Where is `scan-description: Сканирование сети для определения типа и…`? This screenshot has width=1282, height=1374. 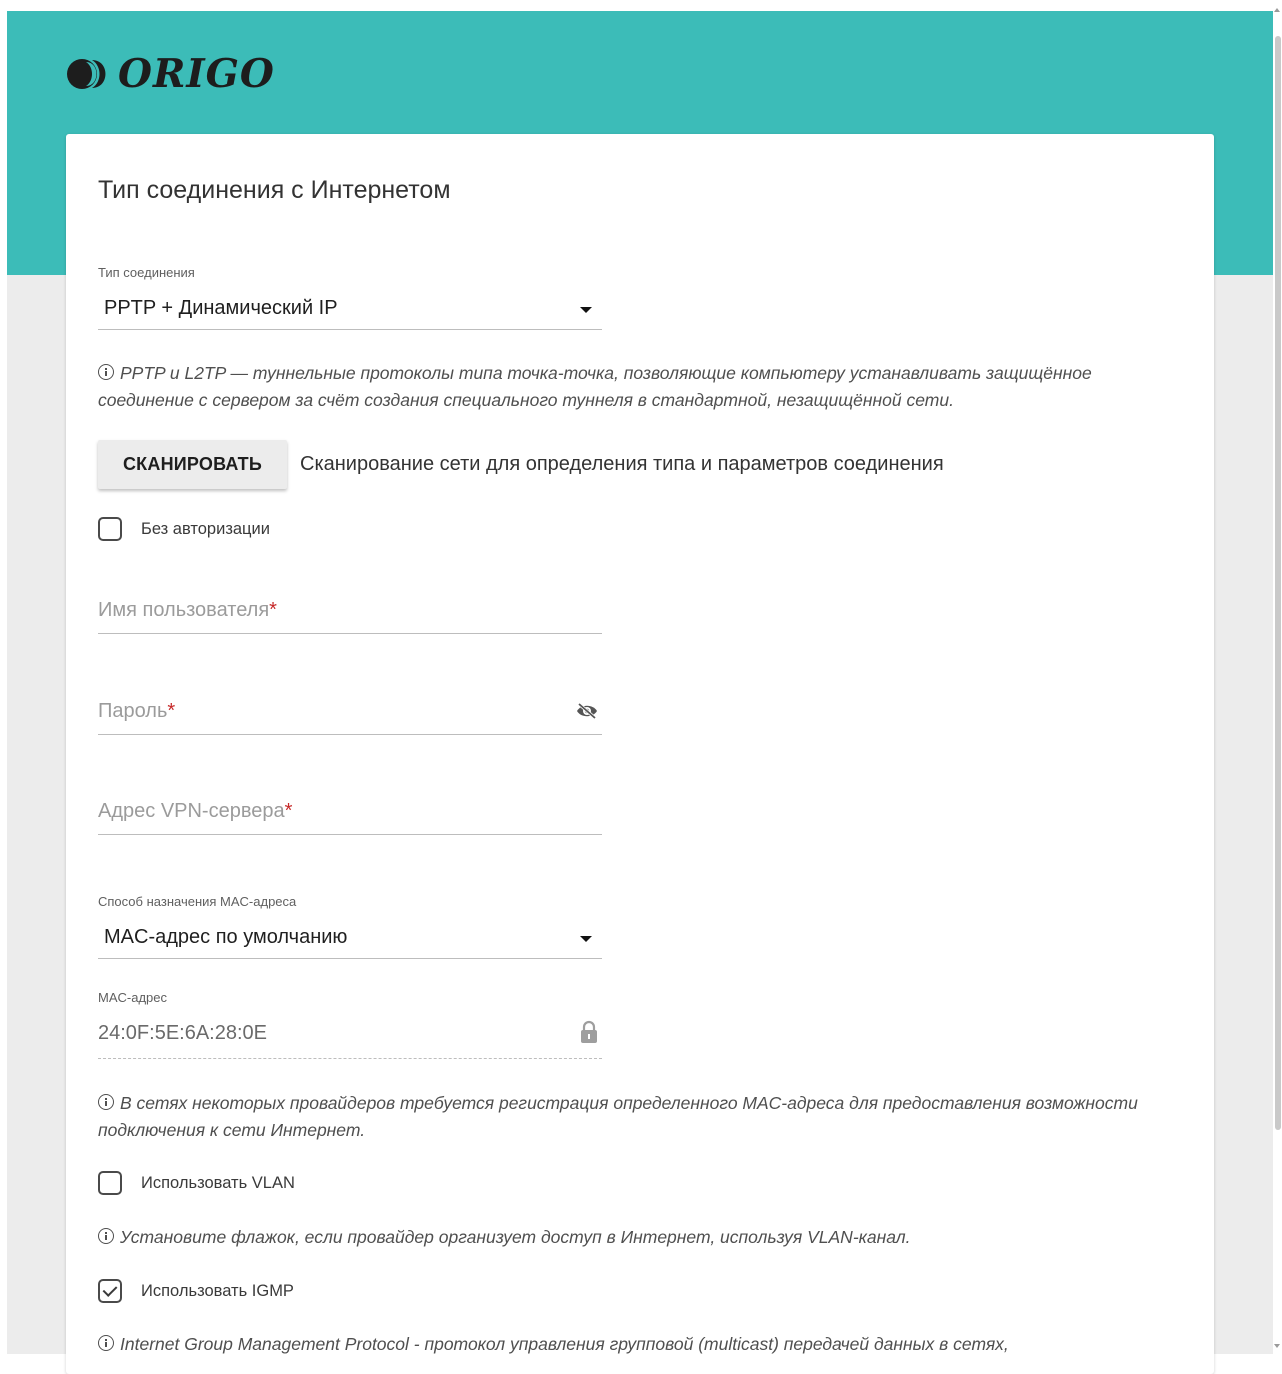
scan-description: Сканирование сети для определения типа и… is located at coordinates (622, 464).